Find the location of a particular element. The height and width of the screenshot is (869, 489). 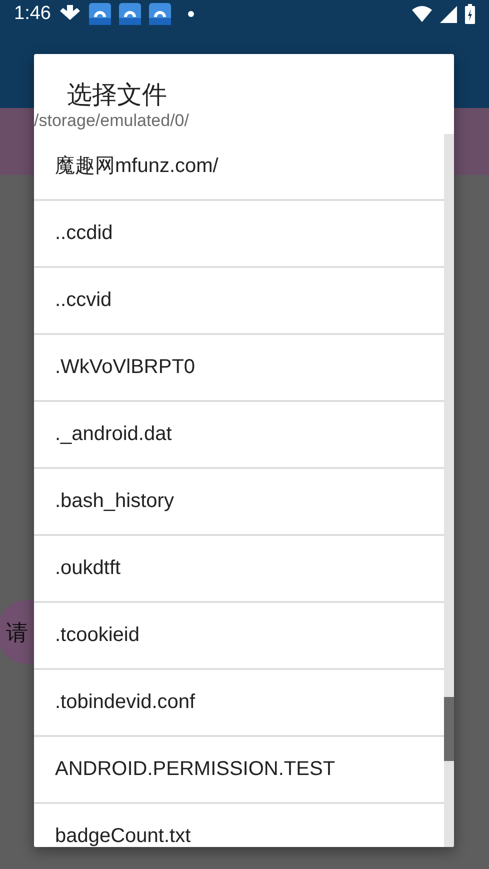

file-item: 魔趣网mfunz.com/ is located at coordinates (239, 167).